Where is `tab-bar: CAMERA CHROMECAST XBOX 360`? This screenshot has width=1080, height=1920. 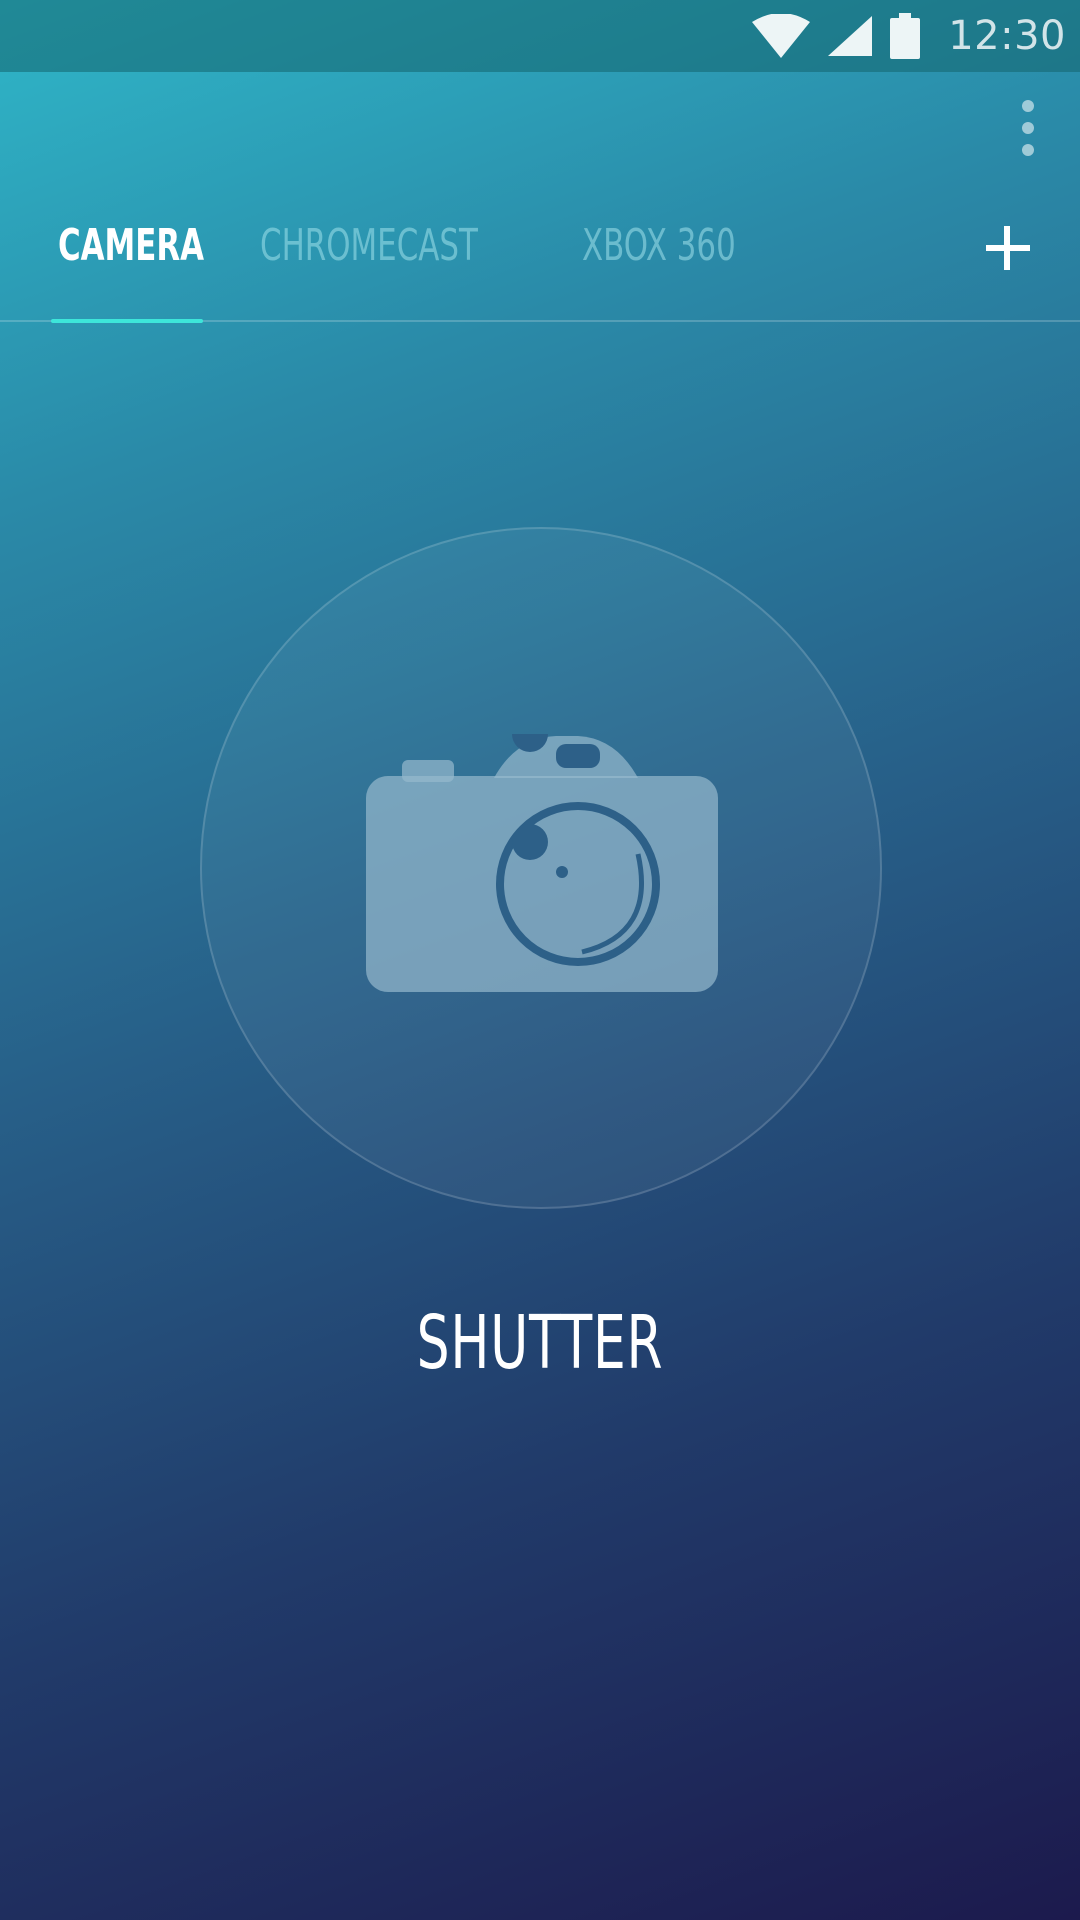
tab-bar: CAMERA CHROMECAST XBOX 360 is located at coordinates (540, 256).